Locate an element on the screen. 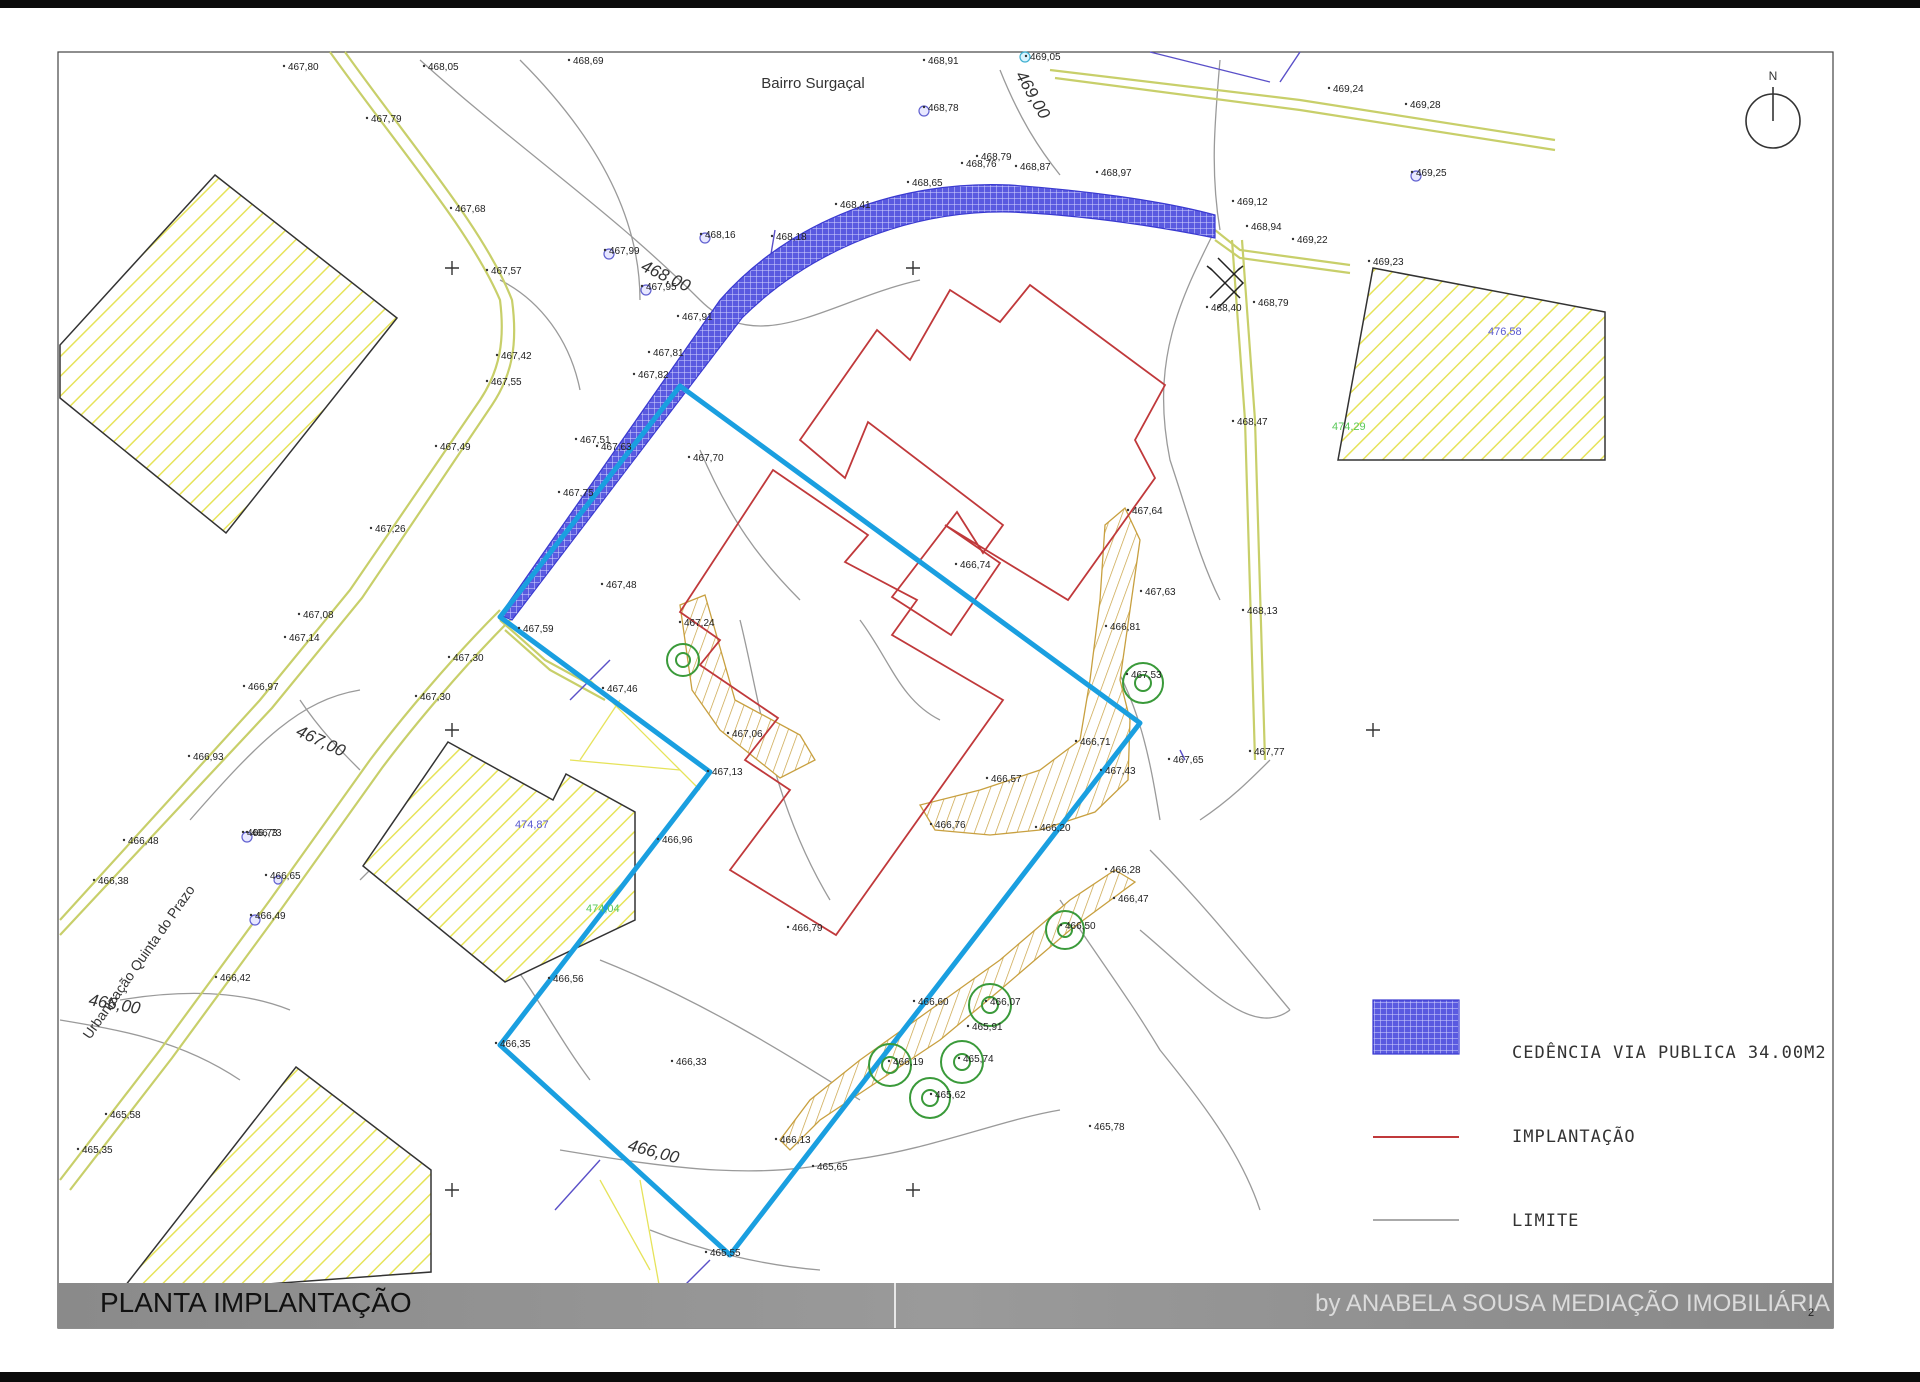  elevation-label: 468,79 is located at coordinates (1273, 303).